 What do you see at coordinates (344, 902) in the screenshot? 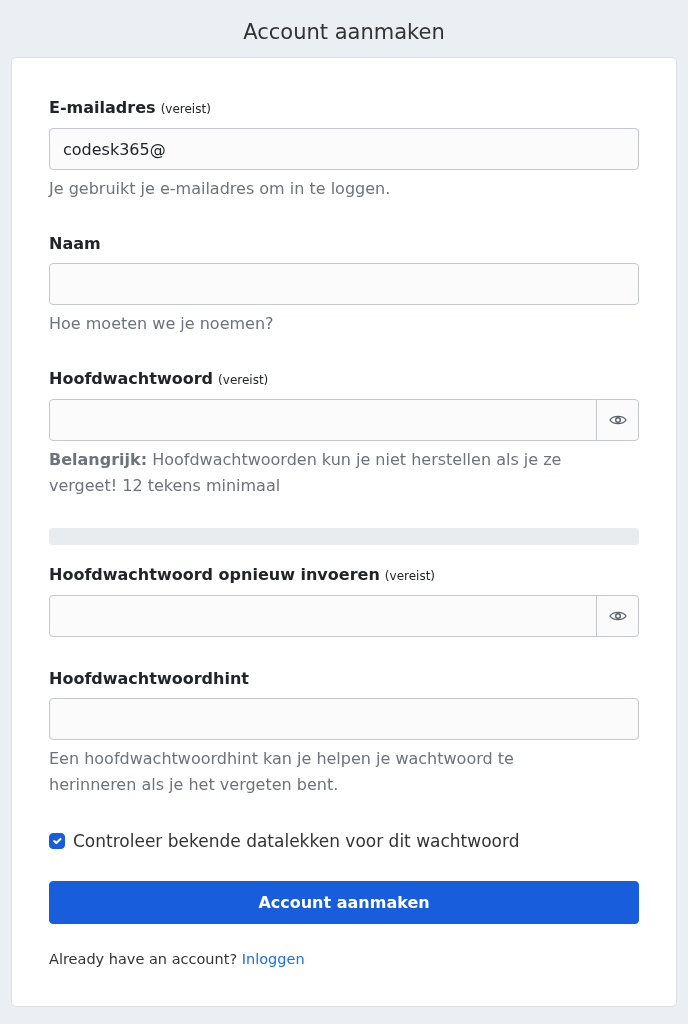
I see `create-account-button: Account aanmaken` at bounding box center [344, 902].